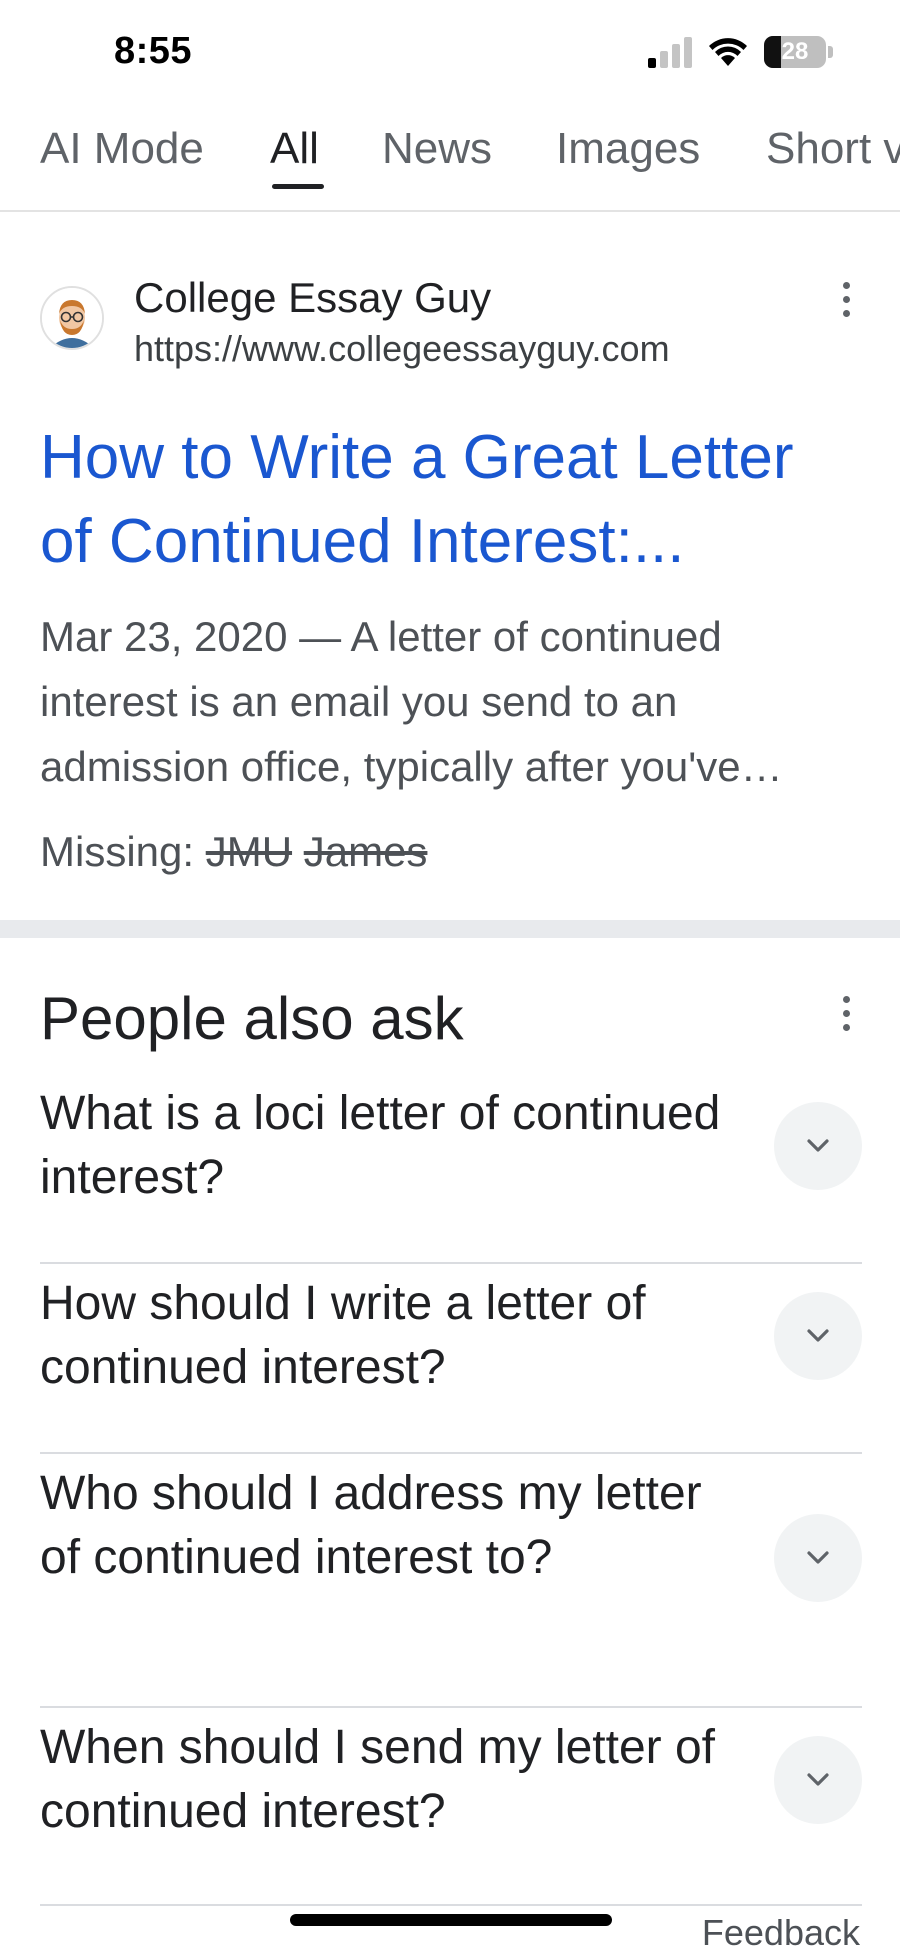  What do you see at coordinates (153, 51) in the screenshot?
I see `status-time: 8:55` at bounding box center [153, 51].